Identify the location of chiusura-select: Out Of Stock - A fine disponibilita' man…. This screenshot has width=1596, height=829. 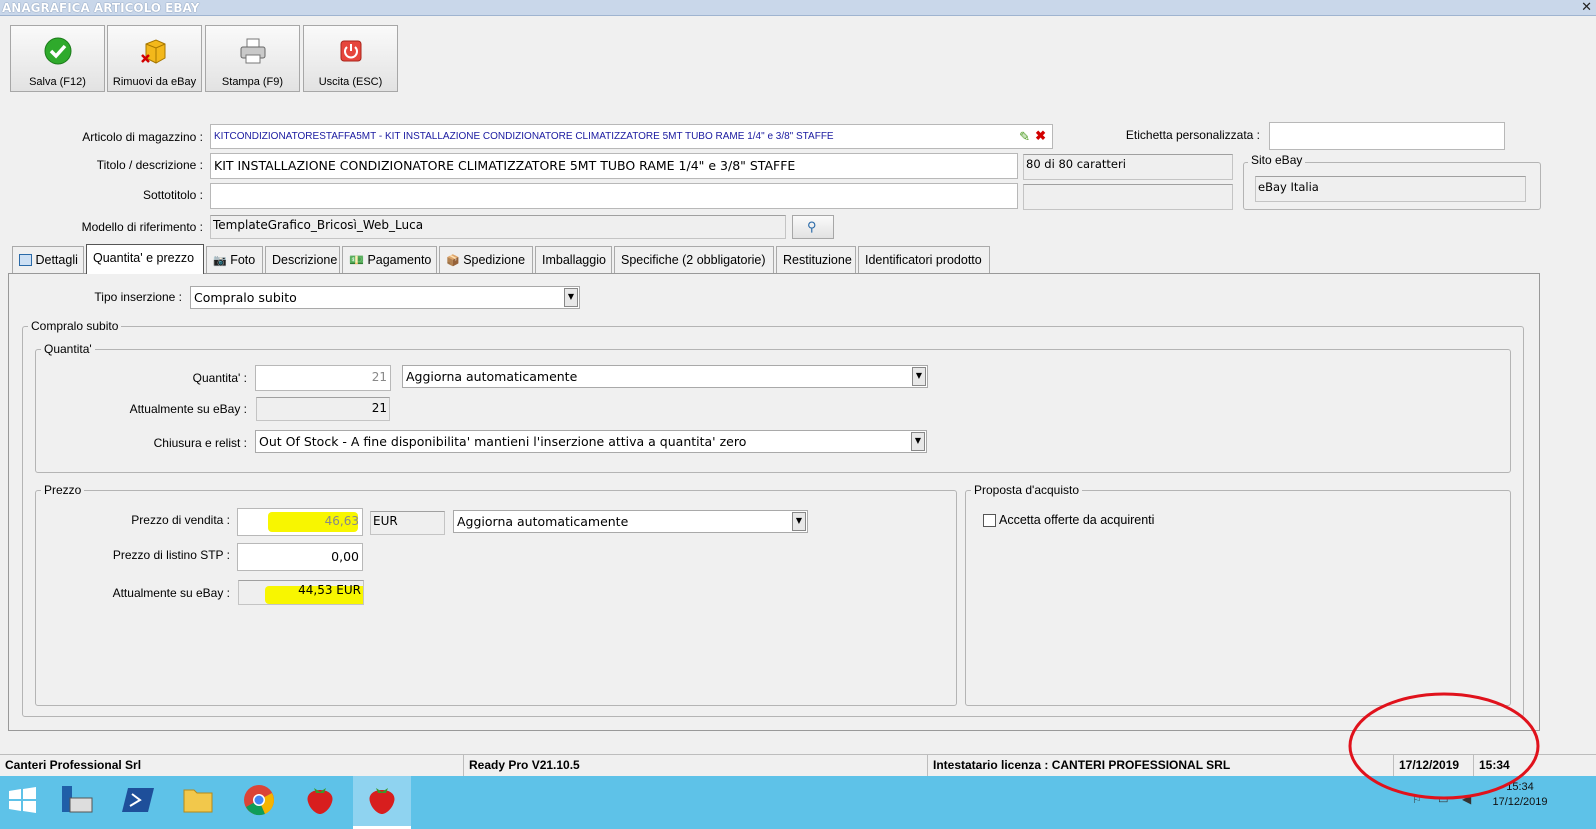
(591, 441).